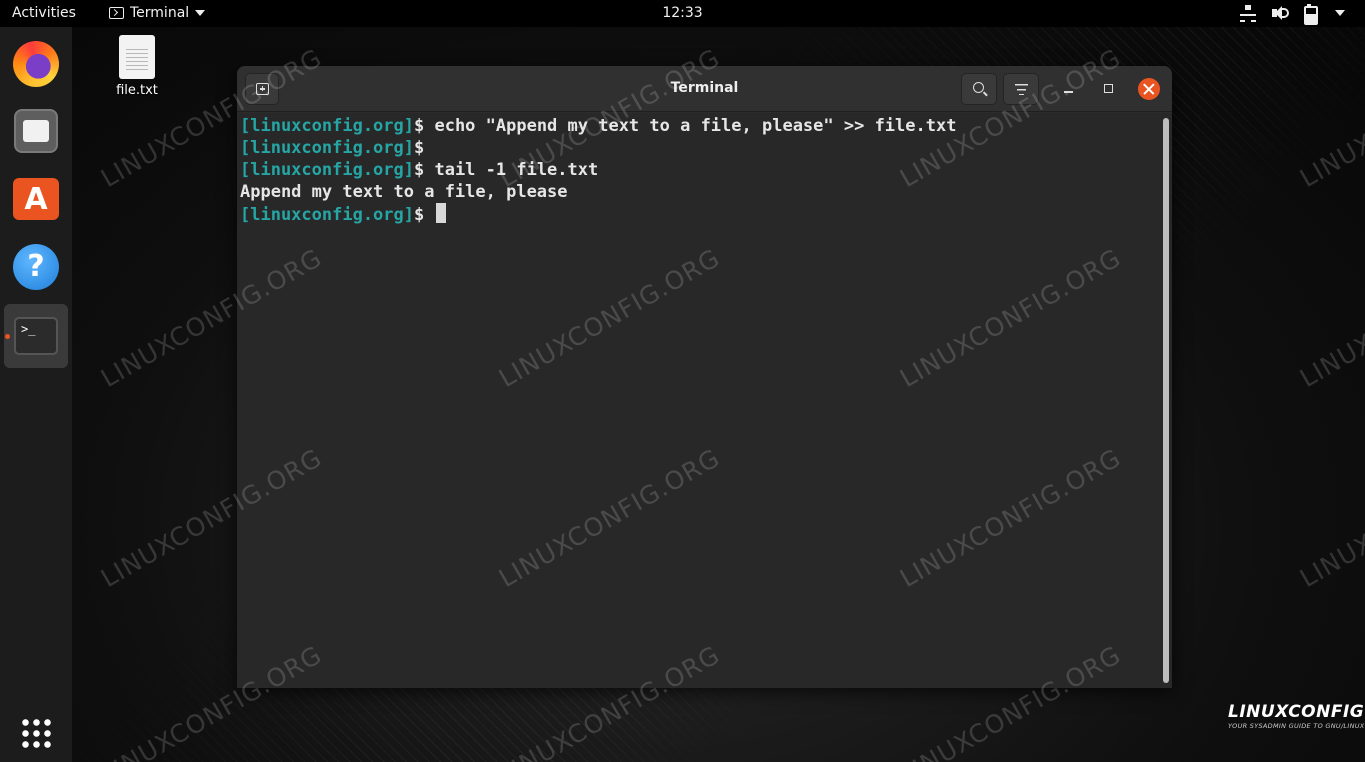 The width and height of the screenshot is (1365, 762). Describe the element at coordinates (44, 13) in the screenshot. I see `activities-button: Activities` at that location.